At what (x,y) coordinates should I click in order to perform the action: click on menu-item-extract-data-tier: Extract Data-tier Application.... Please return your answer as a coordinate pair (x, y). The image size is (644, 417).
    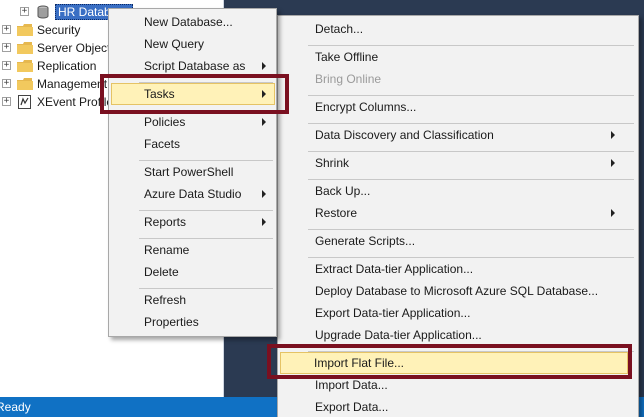
    Looking at the image, I should click on (458, 269).